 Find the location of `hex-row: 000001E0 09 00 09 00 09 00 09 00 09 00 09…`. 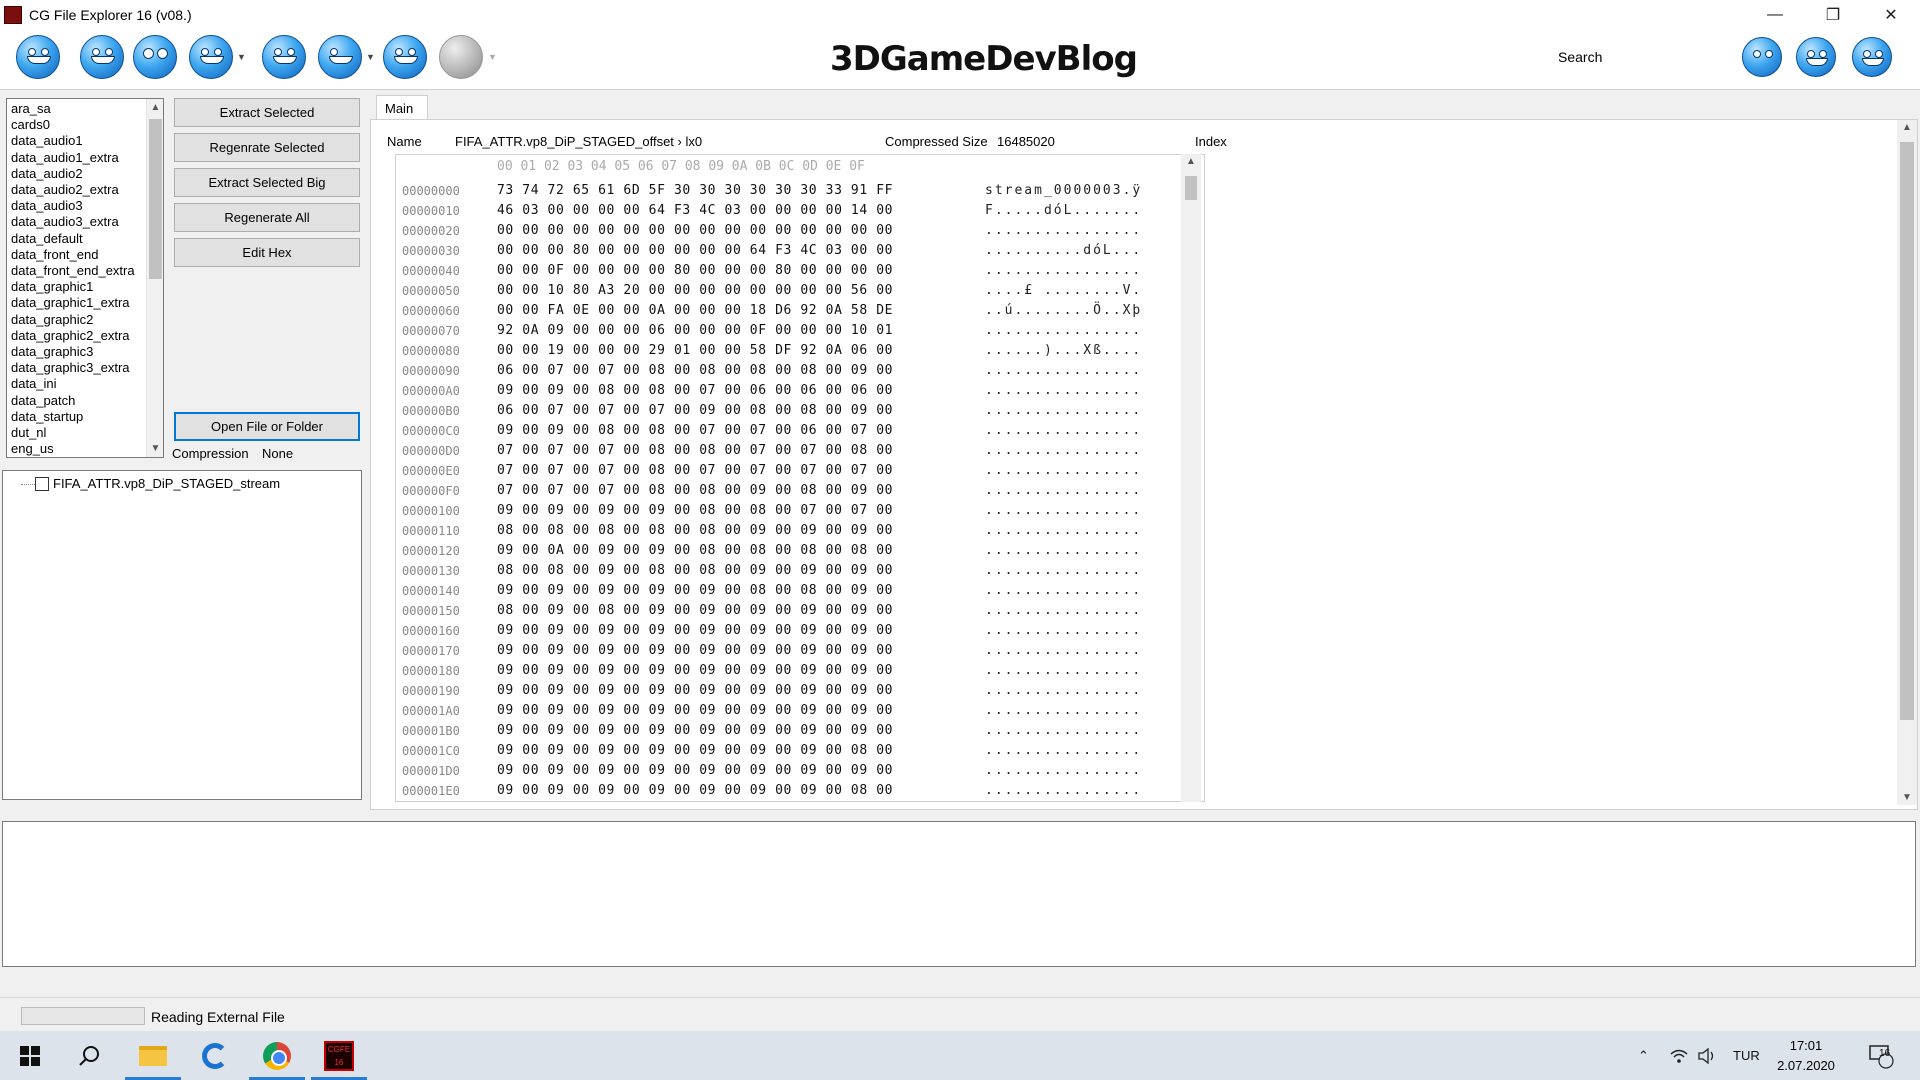

hex-row: 000001E0 09 00 09 00 09 00 09 00 09 00 09… is located at coordinates (772, 791).